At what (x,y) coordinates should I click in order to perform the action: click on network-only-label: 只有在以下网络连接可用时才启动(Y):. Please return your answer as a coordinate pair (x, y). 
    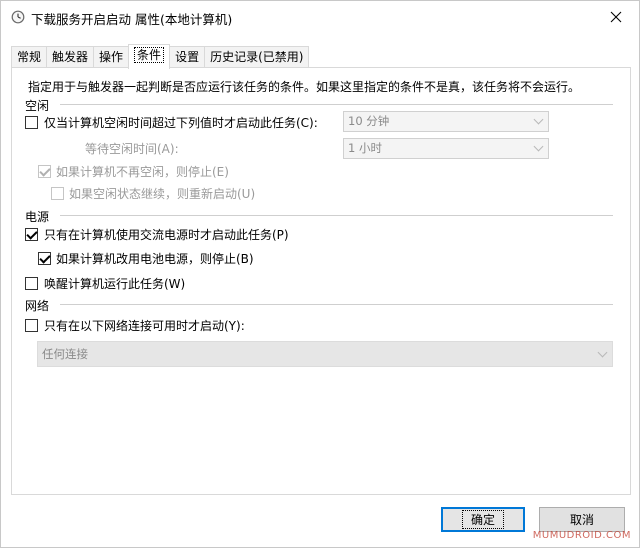
    Looking at the image, I should click on (144, 326).